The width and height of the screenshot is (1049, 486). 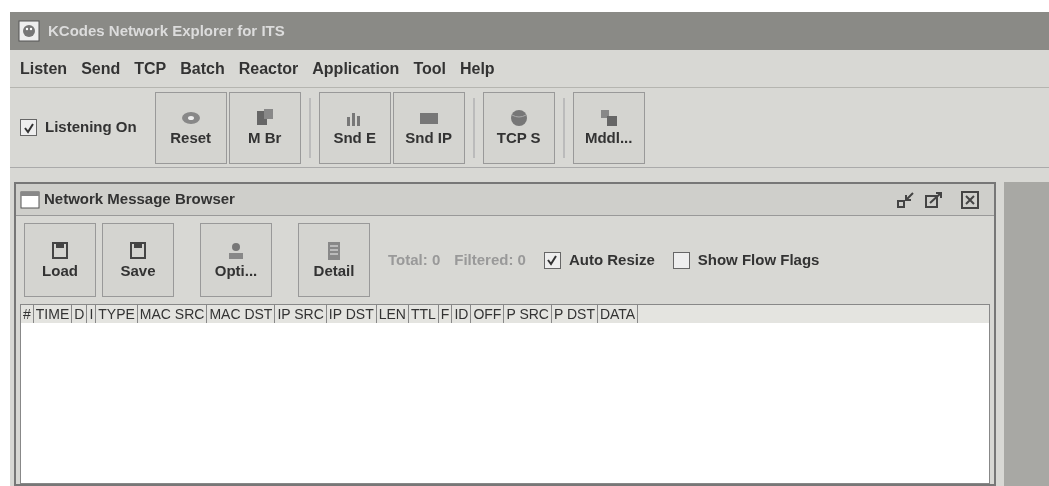 I want to click on column-header: DATA, so click(x=618, y=314).